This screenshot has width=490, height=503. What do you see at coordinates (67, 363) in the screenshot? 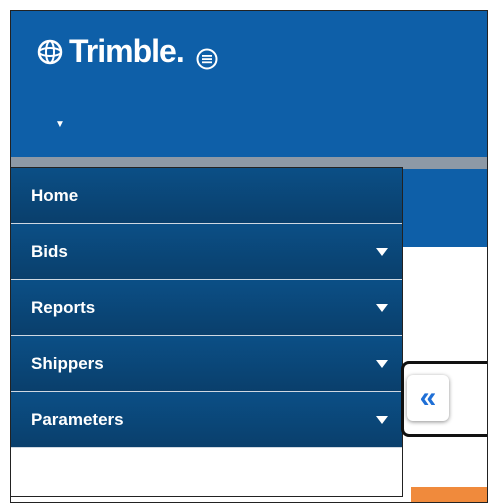
I see `sidebar-item-label: Shippers` at bounding box center [67, 363].